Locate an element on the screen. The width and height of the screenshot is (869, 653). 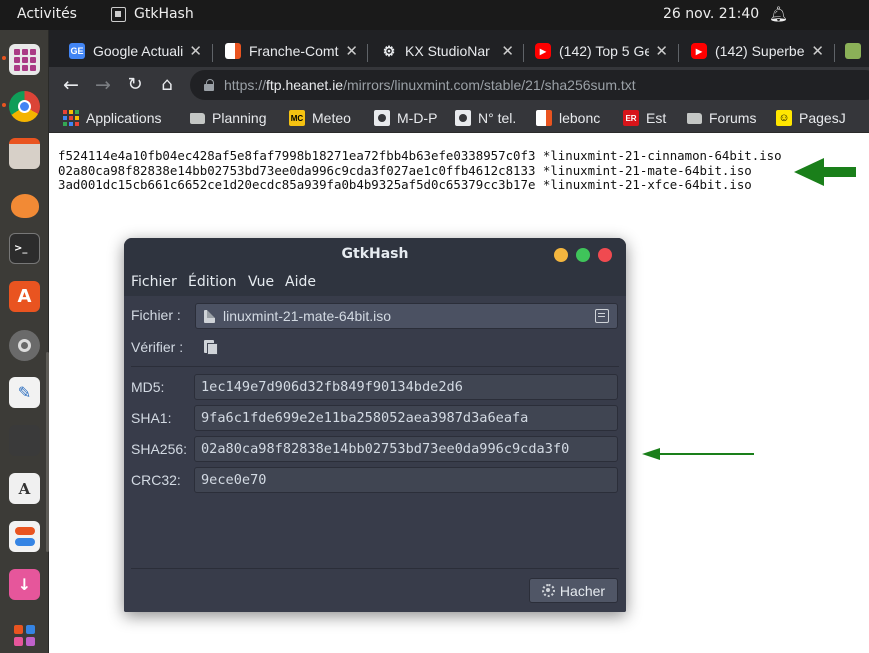
clock: 26 nov. 21:40 is located at coordinates (711, 14).